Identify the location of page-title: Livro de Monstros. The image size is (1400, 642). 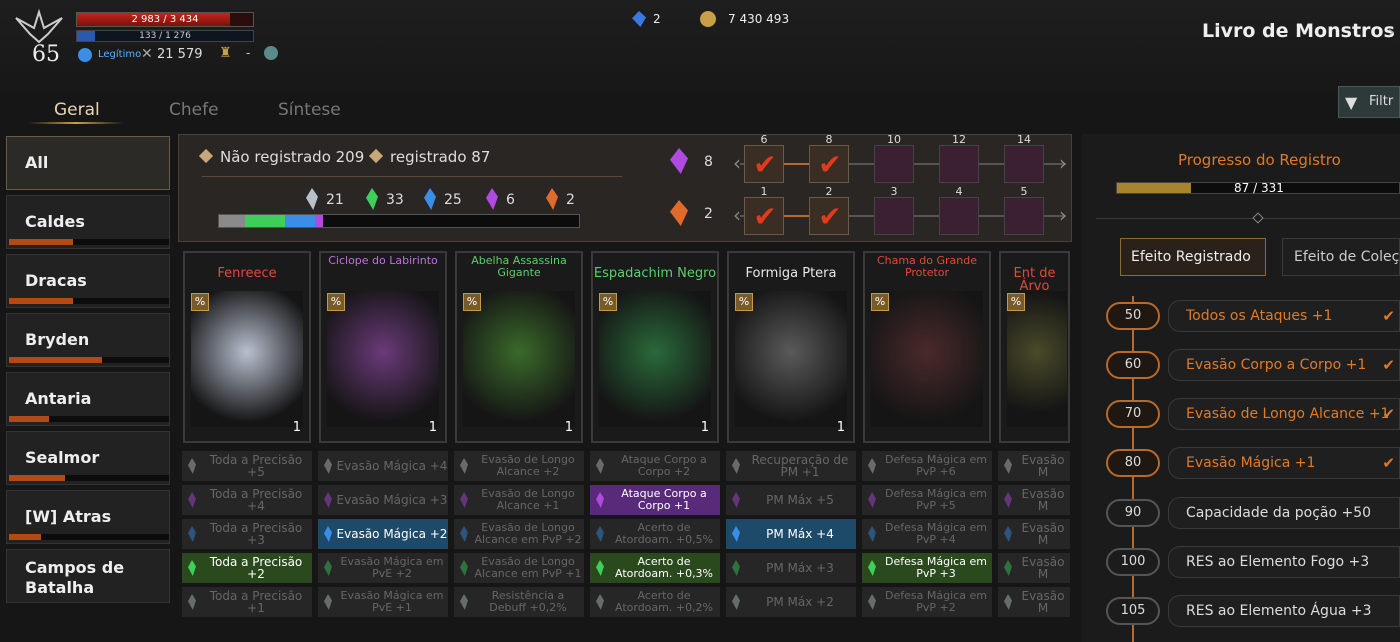
(1298, 31).